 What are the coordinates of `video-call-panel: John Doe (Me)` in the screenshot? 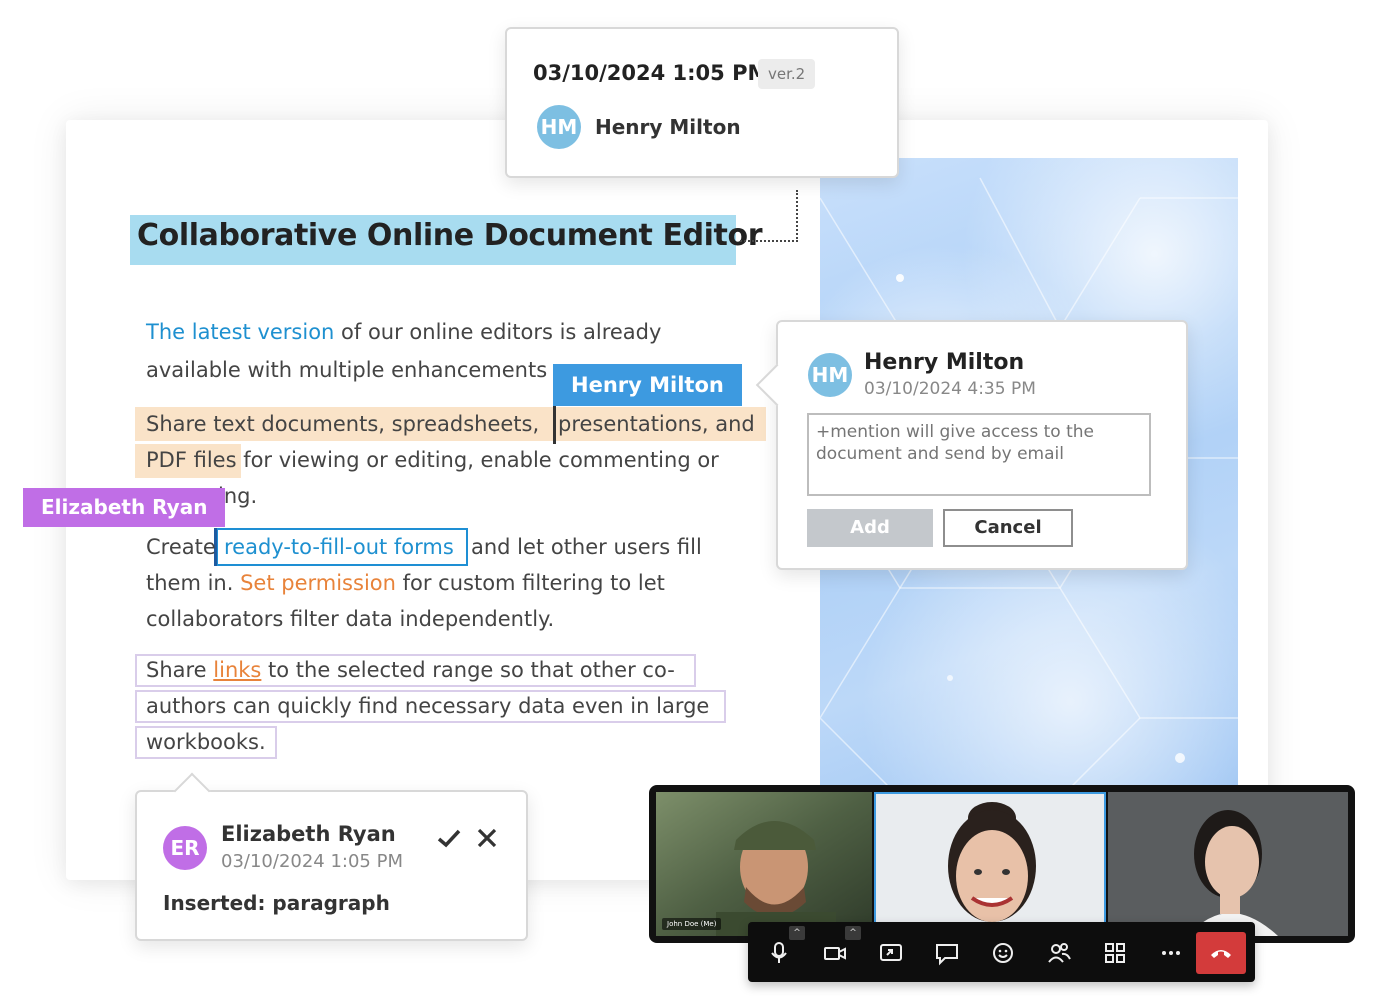 It's located at (1002, 864).